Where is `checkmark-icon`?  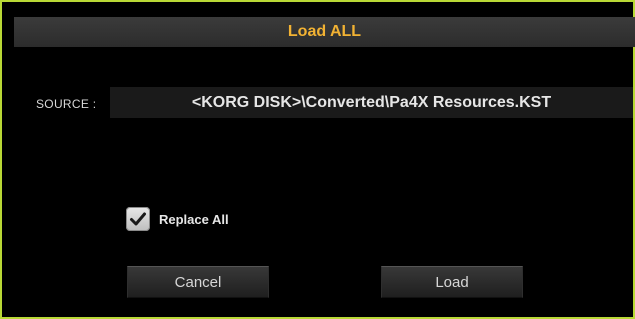
checkmark-icon is located at coordinates (138, 219).